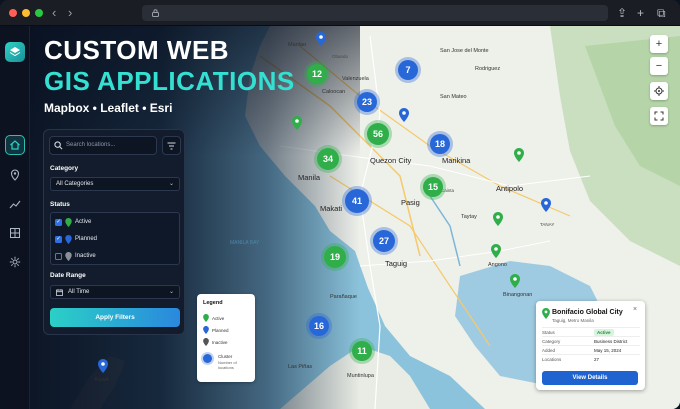 The image size is (680, 409). Describe the element at coordinates (659, 116) in the screenshot. I see `fullscreen-button` at that location.